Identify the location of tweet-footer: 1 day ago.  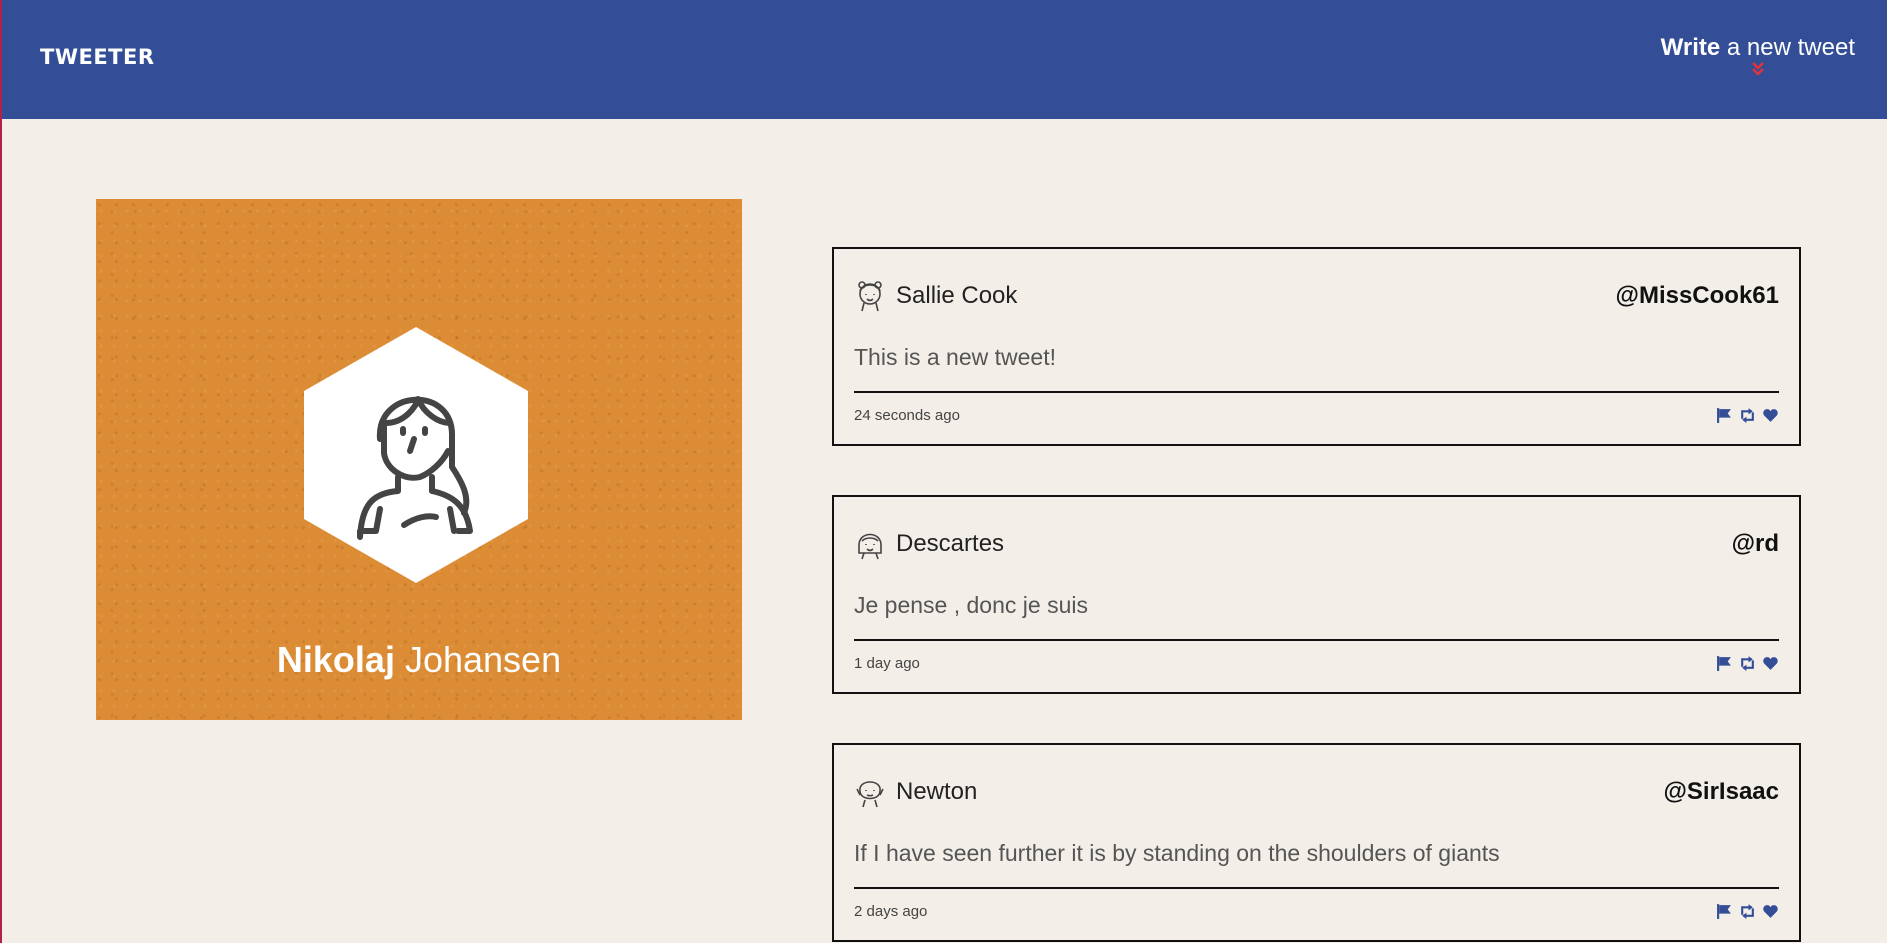
(1316, 665).